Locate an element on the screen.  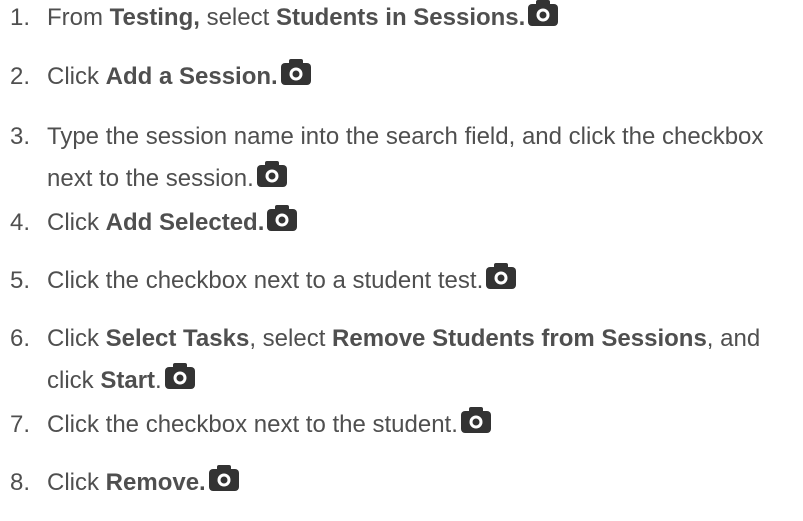
step-text: Click Add a Session. is located at coordinates (423, 77).